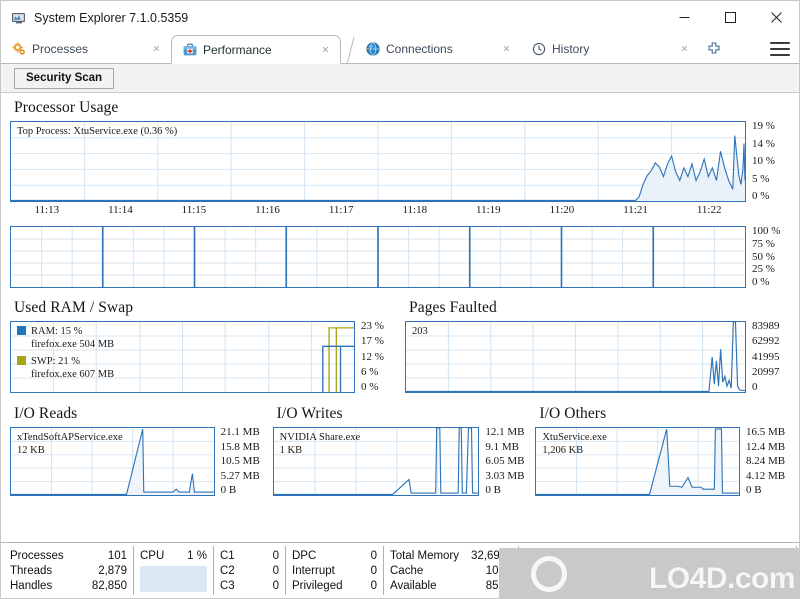  Describe the element at coordinates (638, 461) in the screenshot. I see `io-others-plot: XtuService.exe 1,206 KB` at that location.